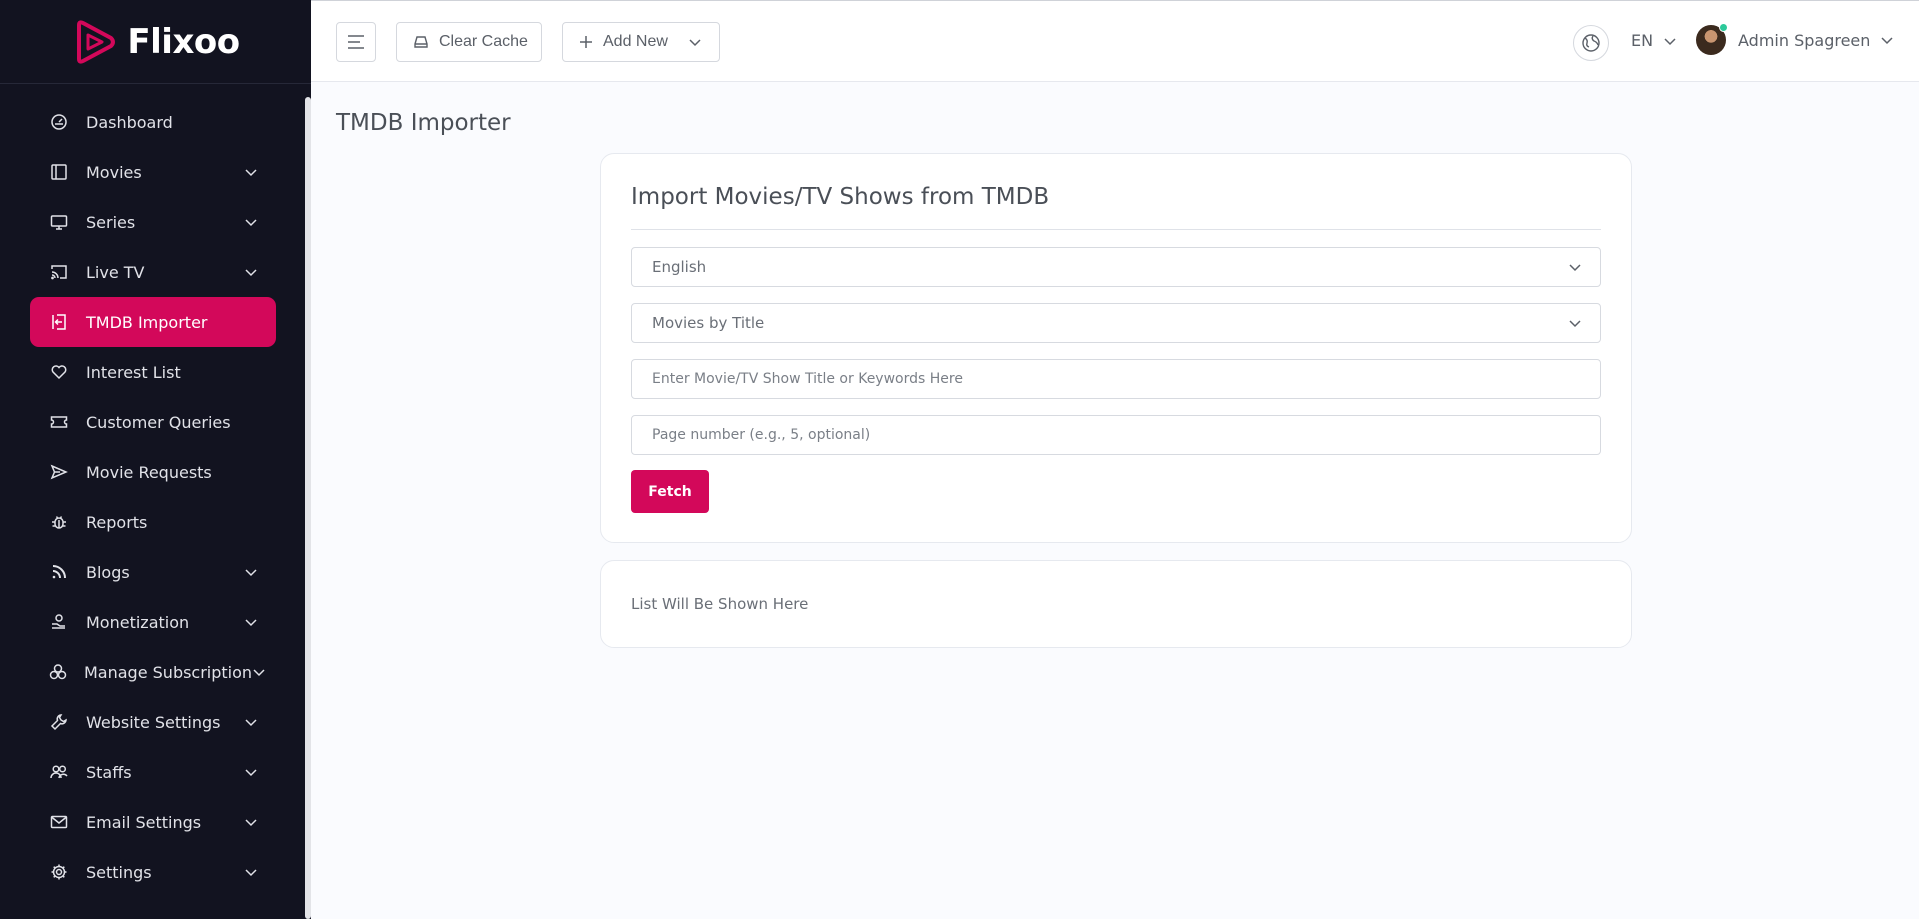 This screenshot has width=1919, height=919. What do you see at coordinates (59, 322) in the screenshot?
I see `import-icon` at bounding box center [59, 322].